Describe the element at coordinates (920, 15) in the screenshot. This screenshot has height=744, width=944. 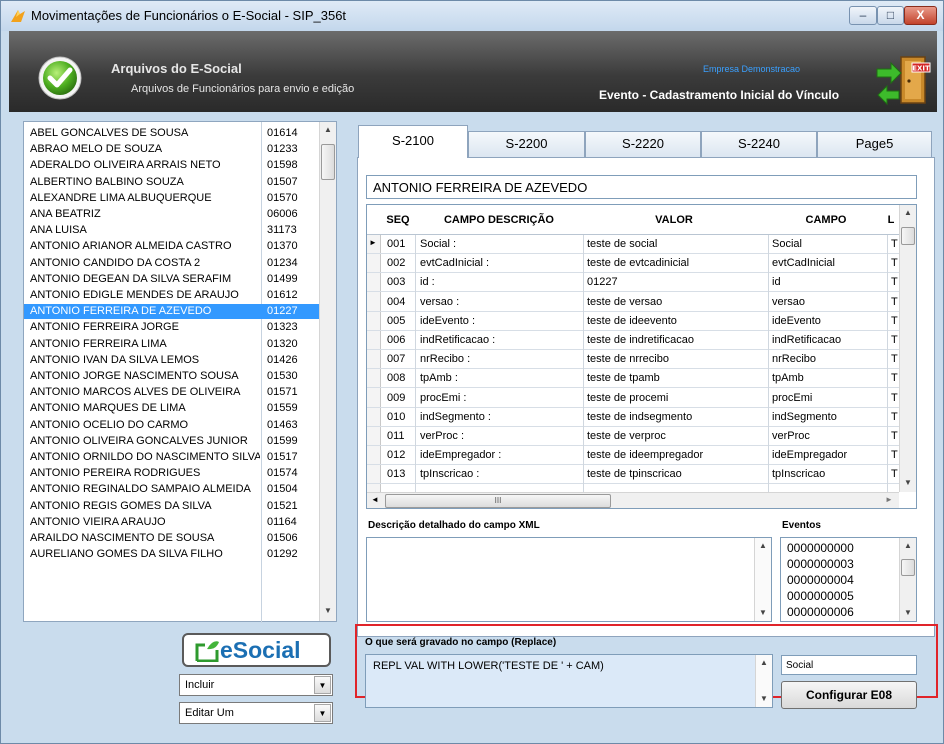
I see `close-button: X` at that location.